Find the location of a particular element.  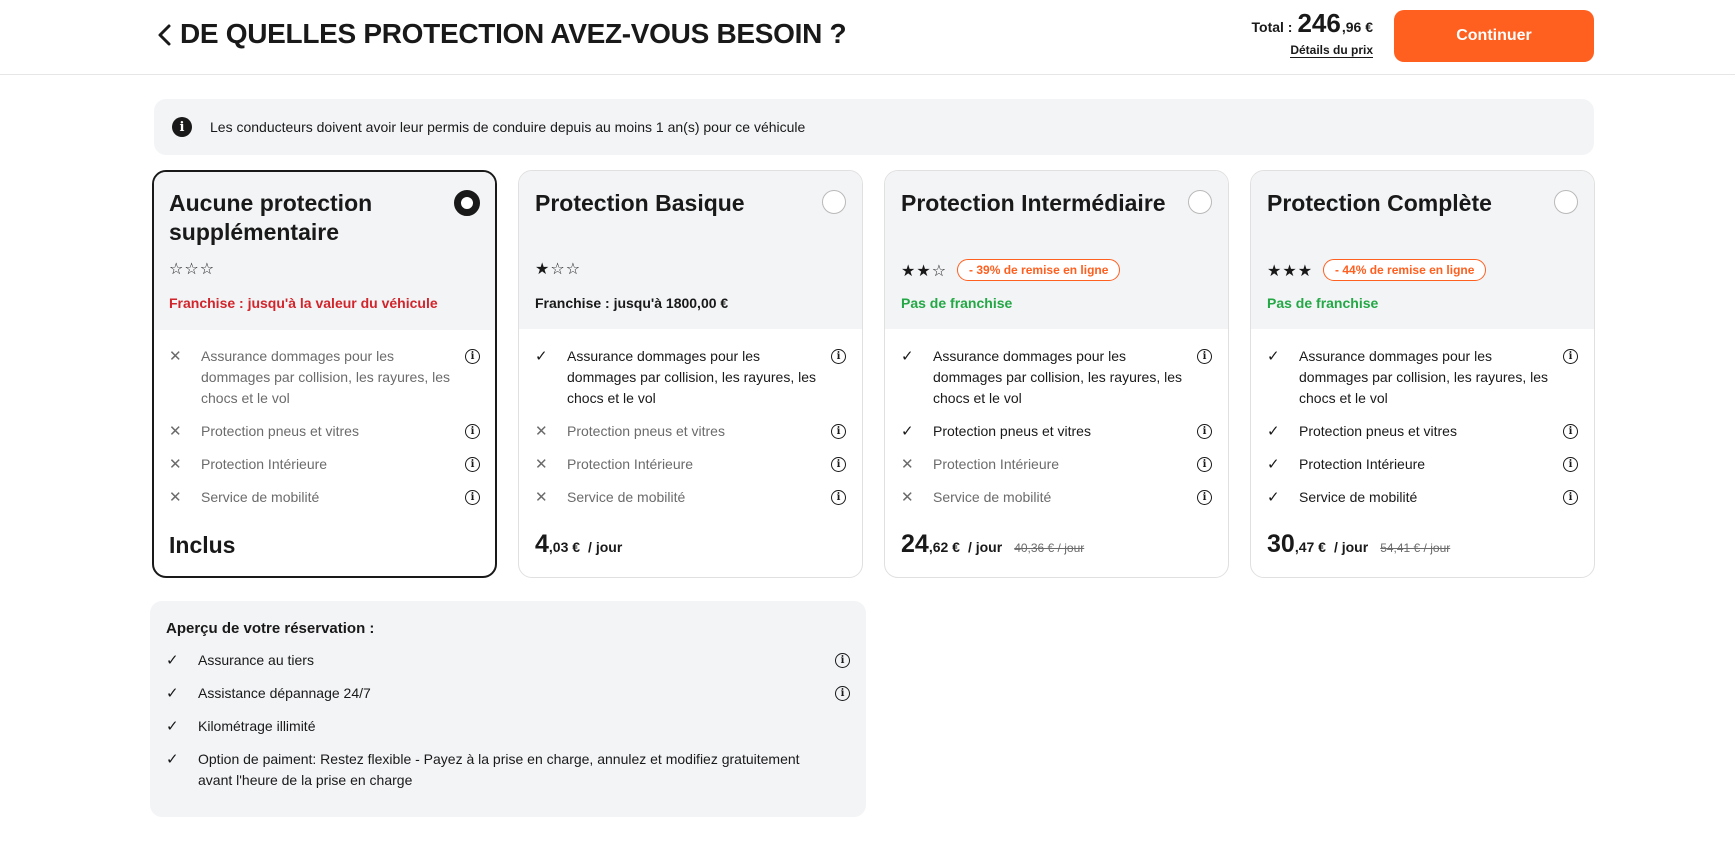

overview-item: ✓ Assurance au tiers i is located at coordinates (508, 660).